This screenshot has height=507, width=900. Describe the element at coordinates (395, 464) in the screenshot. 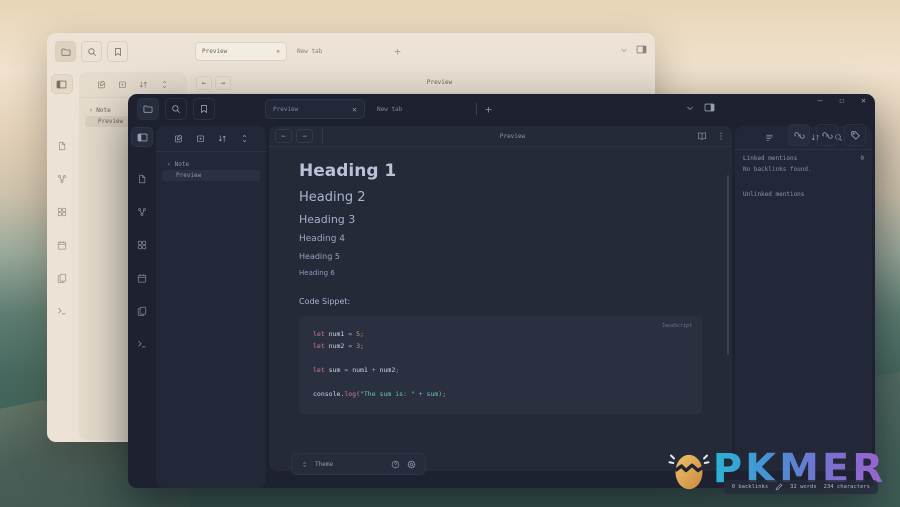

I see `help-icon` at that location.